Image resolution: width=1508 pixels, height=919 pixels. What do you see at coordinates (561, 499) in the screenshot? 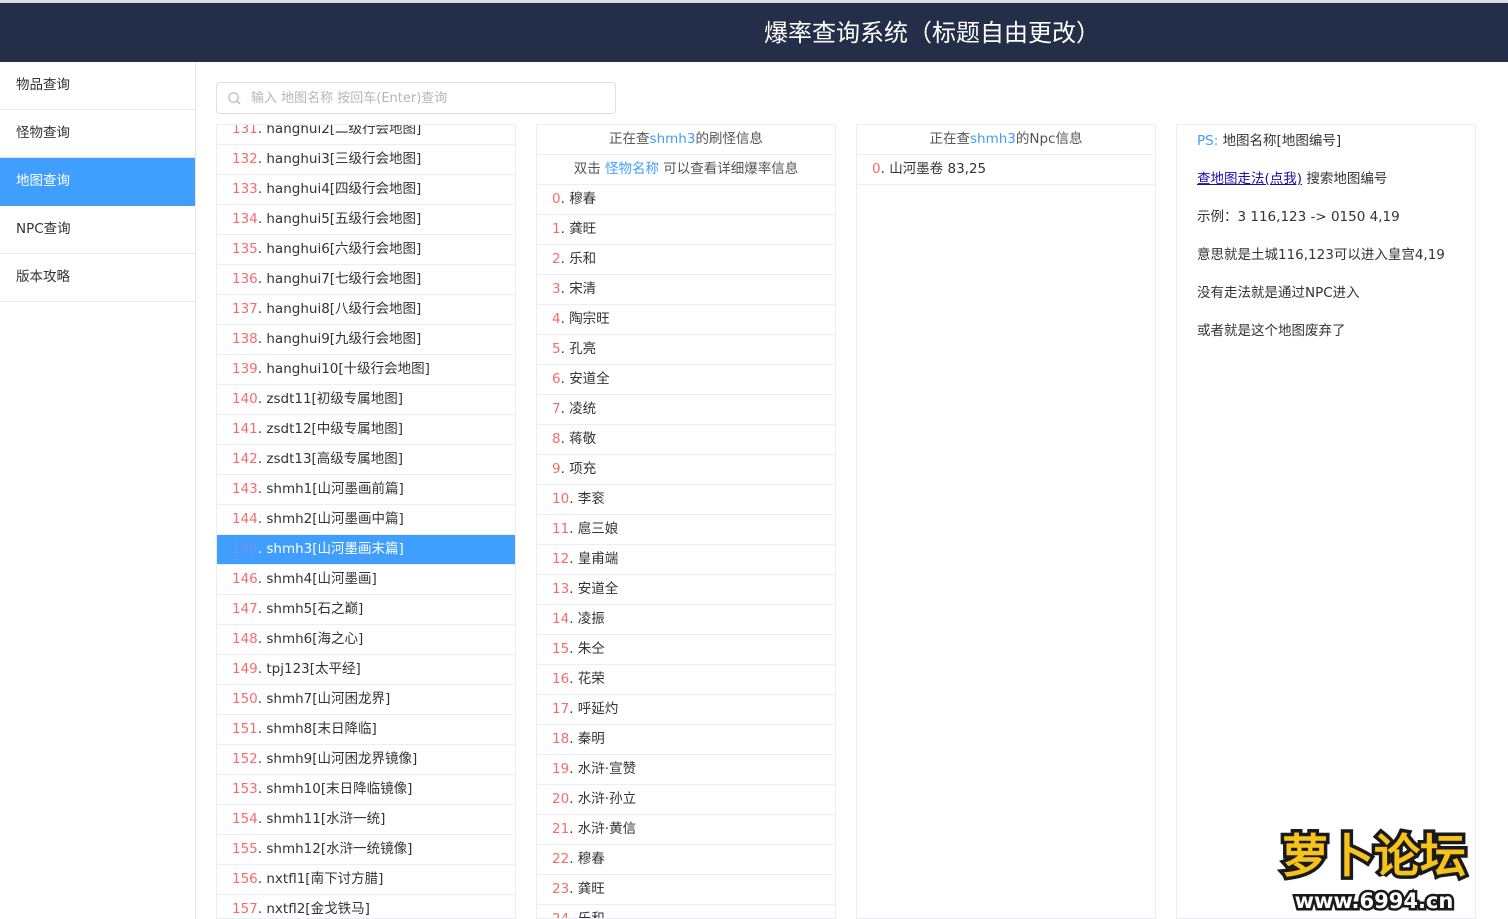
I see `monster-list-item-index: 10` at bounding box center [561, 499].